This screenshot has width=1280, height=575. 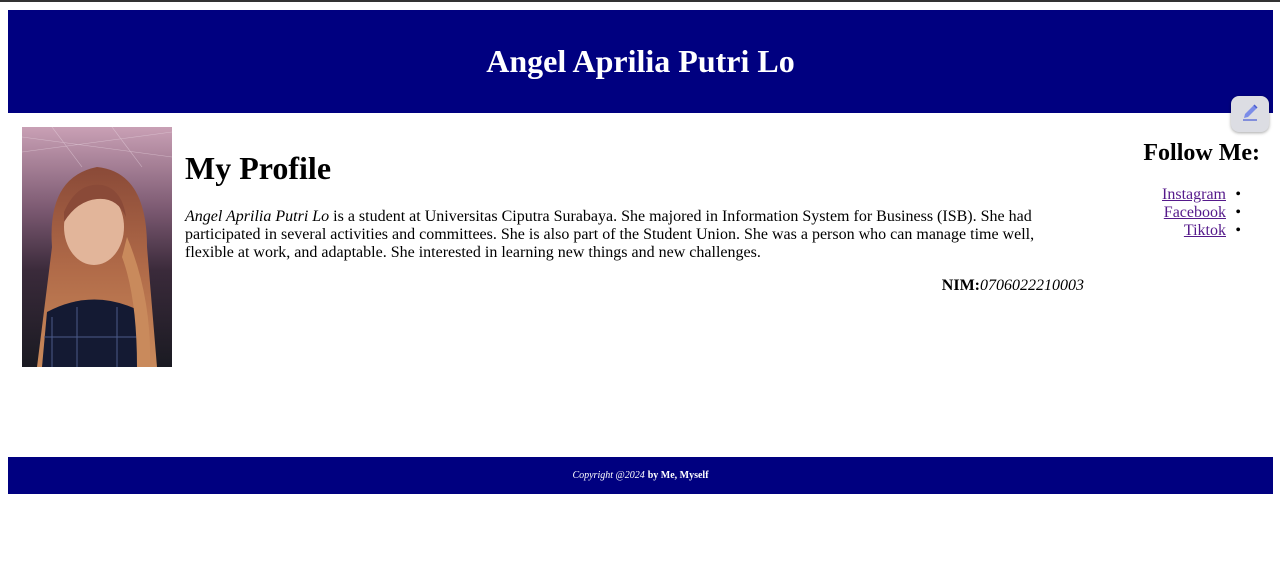 What do you see at coordinates (960, 285) in the screenshot?
I see `nim-label: NIM:` at bounding box center [960, 285].